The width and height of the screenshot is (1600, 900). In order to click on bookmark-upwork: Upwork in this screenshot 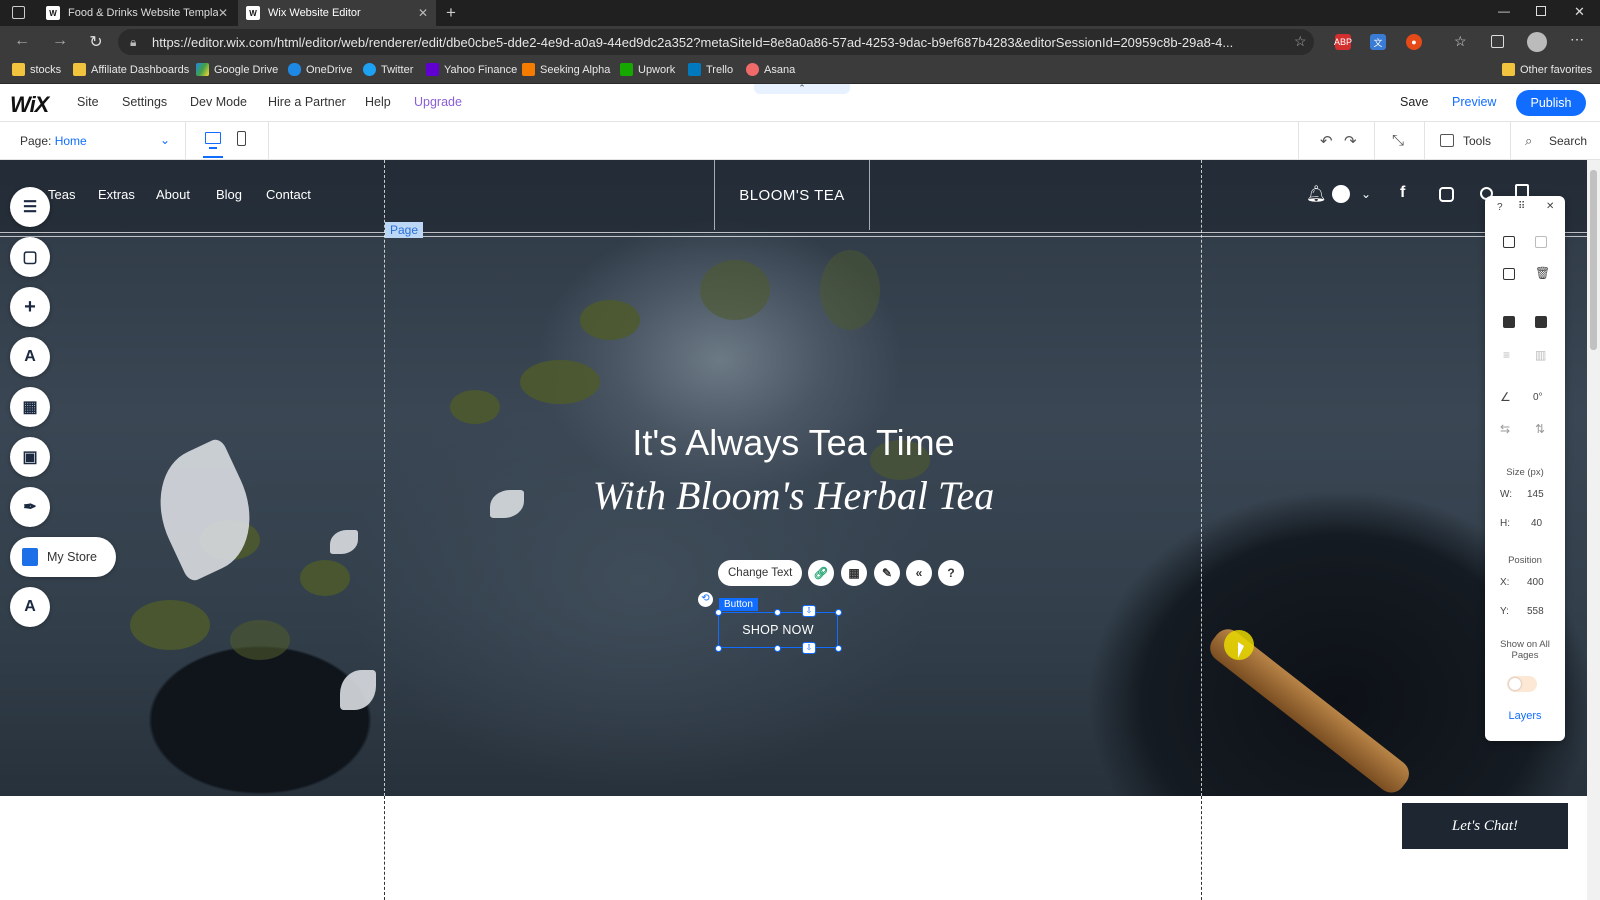, I will do `click(647, 69)`.